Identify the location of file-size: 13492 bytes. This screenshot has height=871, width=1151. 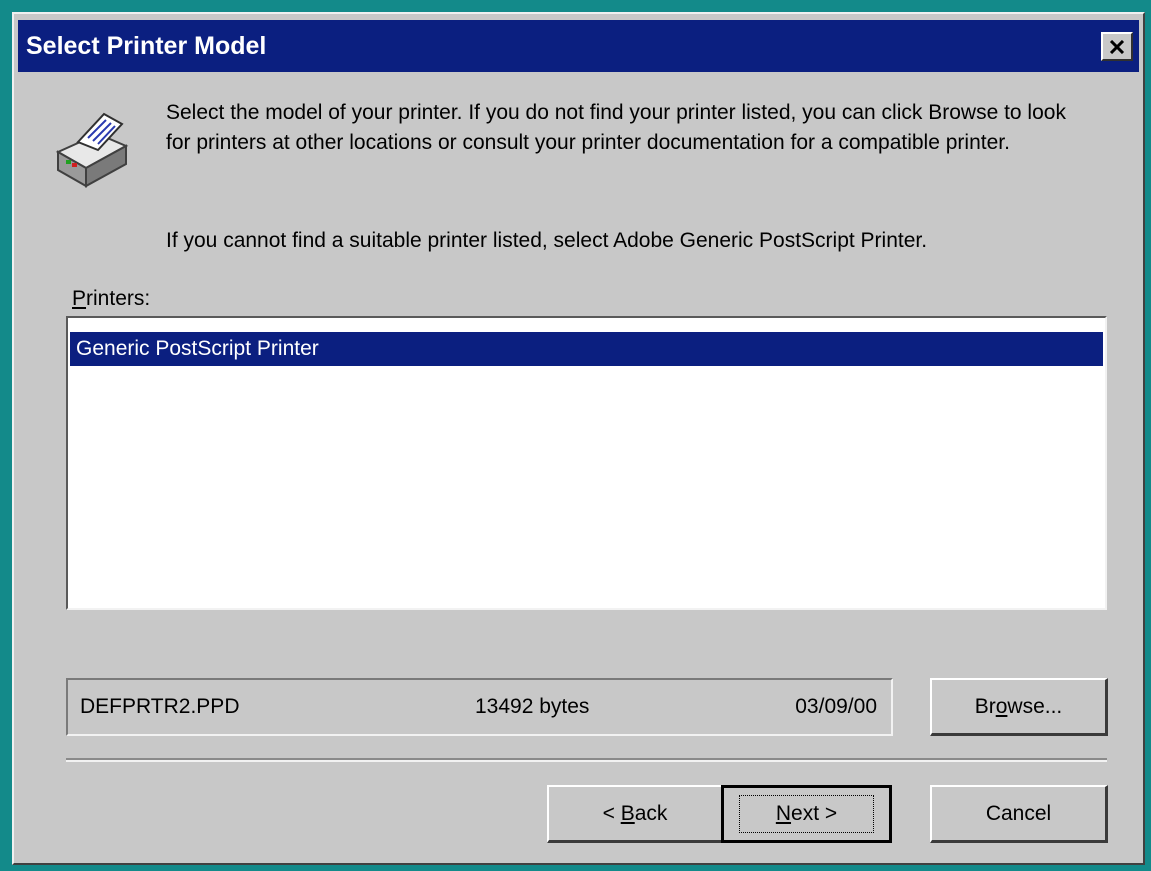
(532, 706).